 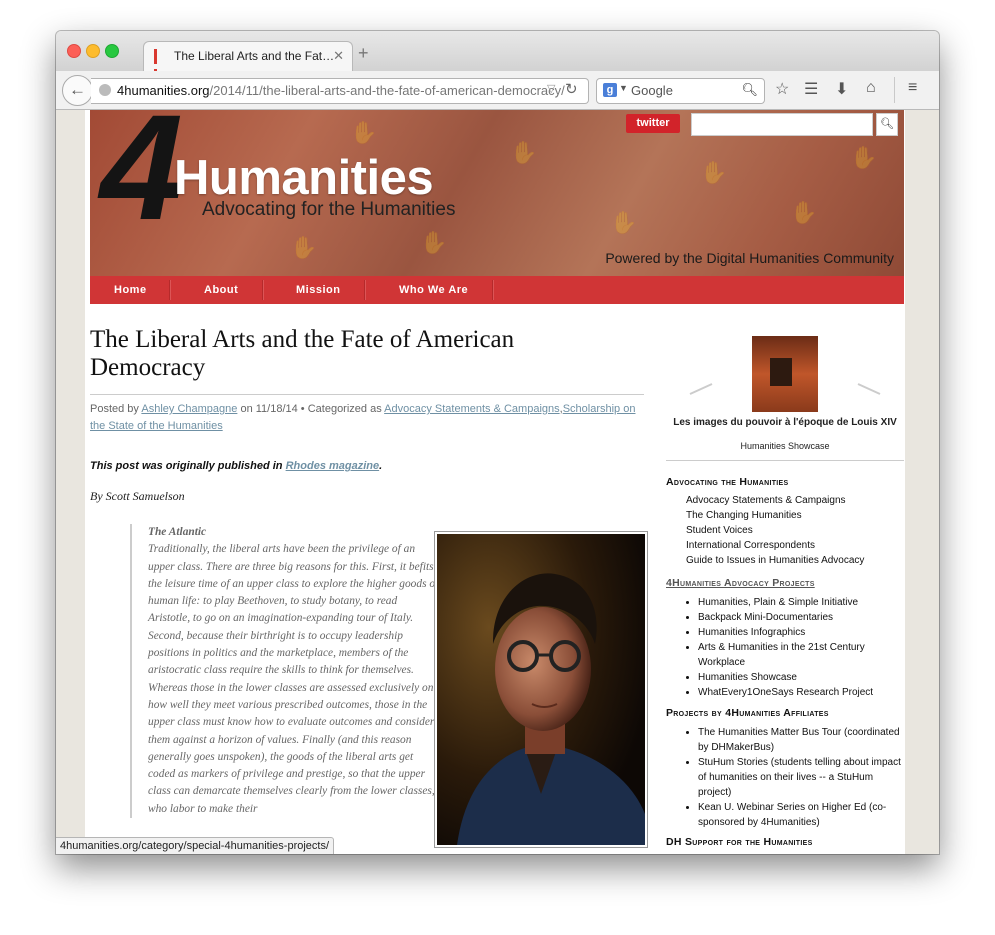 I want to click on byline: By Scott Samuelson, so click(x=137, y=496).